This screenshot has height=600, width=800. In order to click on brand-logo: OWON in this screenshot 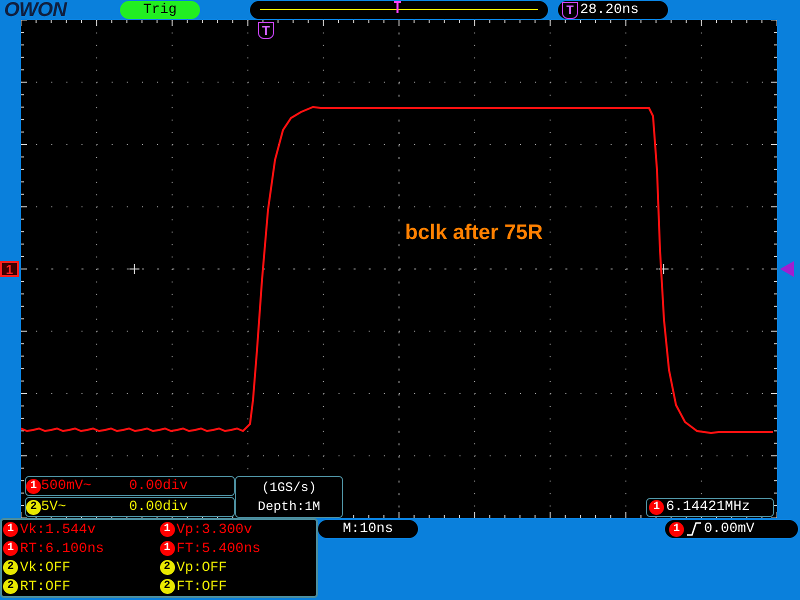, I will do `click(36, 10)`.